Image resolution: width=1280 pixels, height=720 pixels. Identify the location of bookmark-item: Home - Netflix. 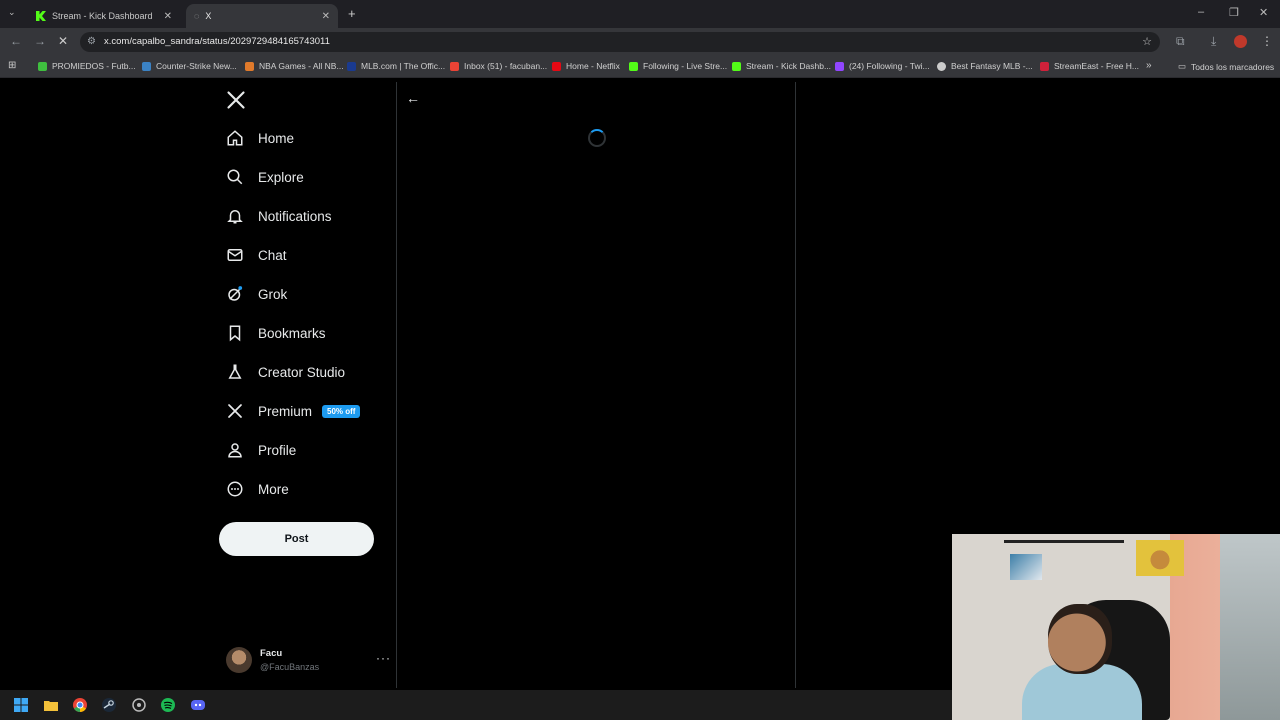
(586, 66).